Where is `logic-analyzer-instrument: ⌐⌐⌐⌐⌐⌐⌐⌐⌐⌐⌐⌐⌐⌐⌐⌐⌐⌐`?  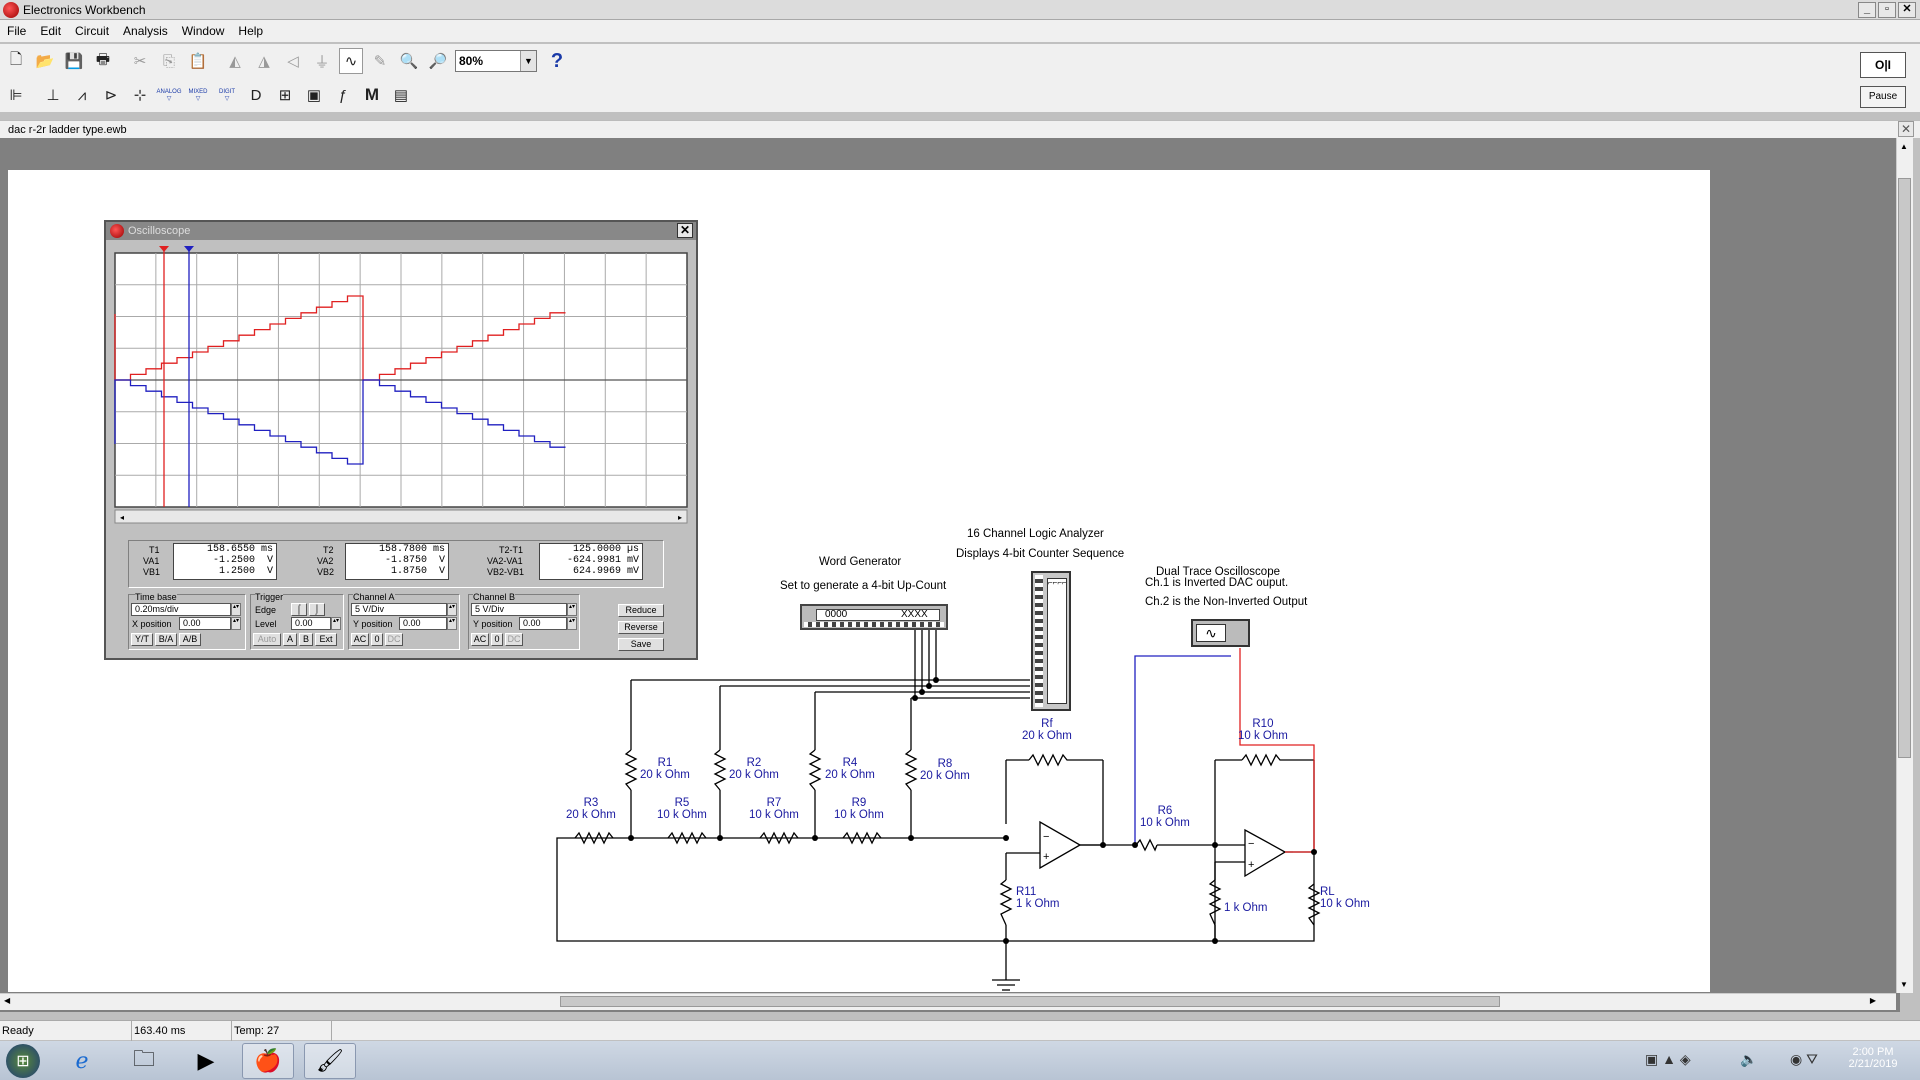 logic-analyzer-instrument: ⌐⌐⌐⌐⌐⌐⌐⌐⌐⌐⌐⌐⌐⌐⌐⌐⌐⌐ is located at coordinates (1051, 641).